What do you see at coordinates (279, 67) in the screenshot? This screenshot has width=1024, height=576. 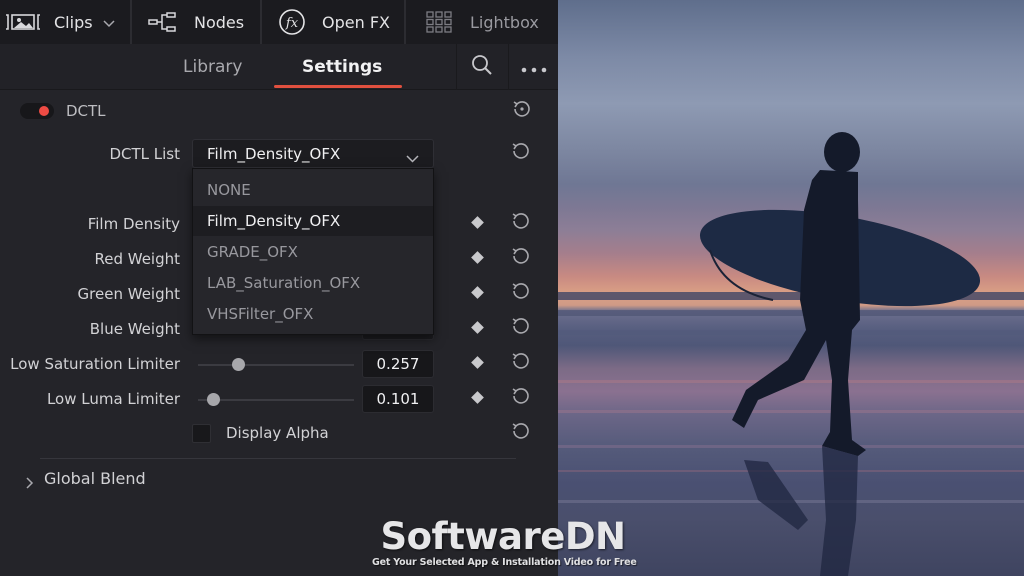 I see `panel-tabs: Library Settings` at bounding box center [279, 67].